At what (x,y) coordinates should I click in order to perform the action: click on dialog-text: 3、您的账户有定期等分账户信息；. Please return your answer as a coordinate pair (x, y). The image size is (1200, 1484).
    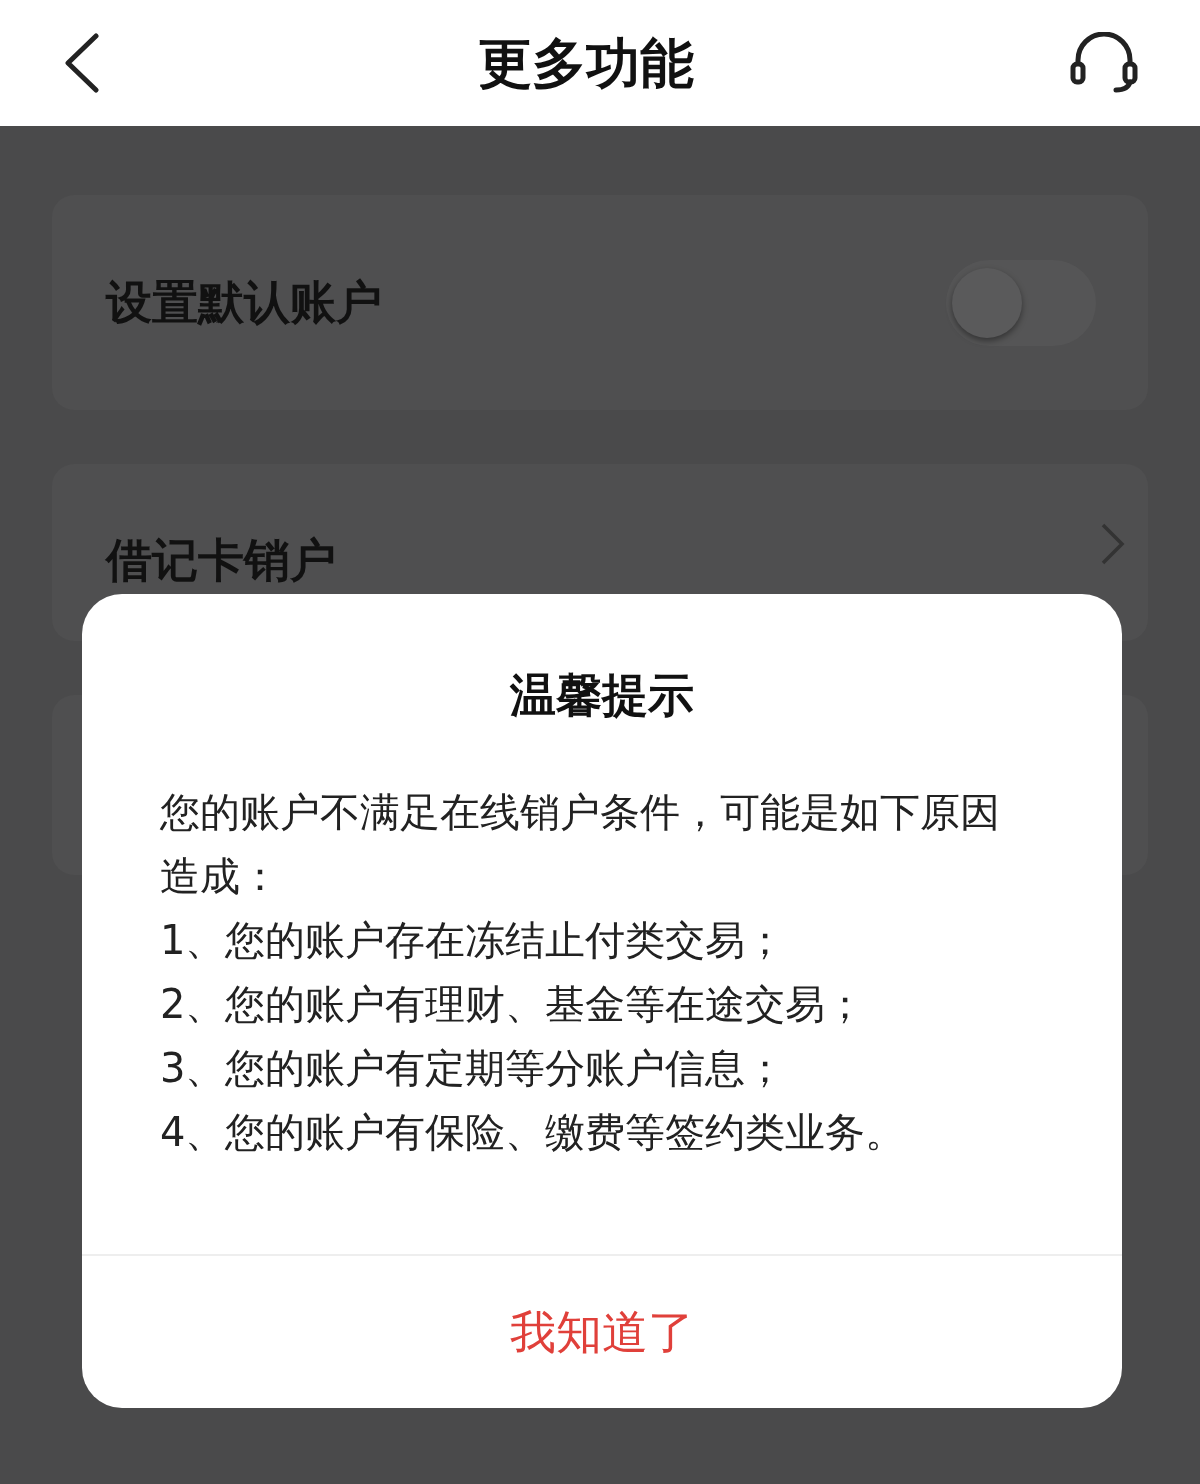
    Looking at the image, I should click on (473, 1068).